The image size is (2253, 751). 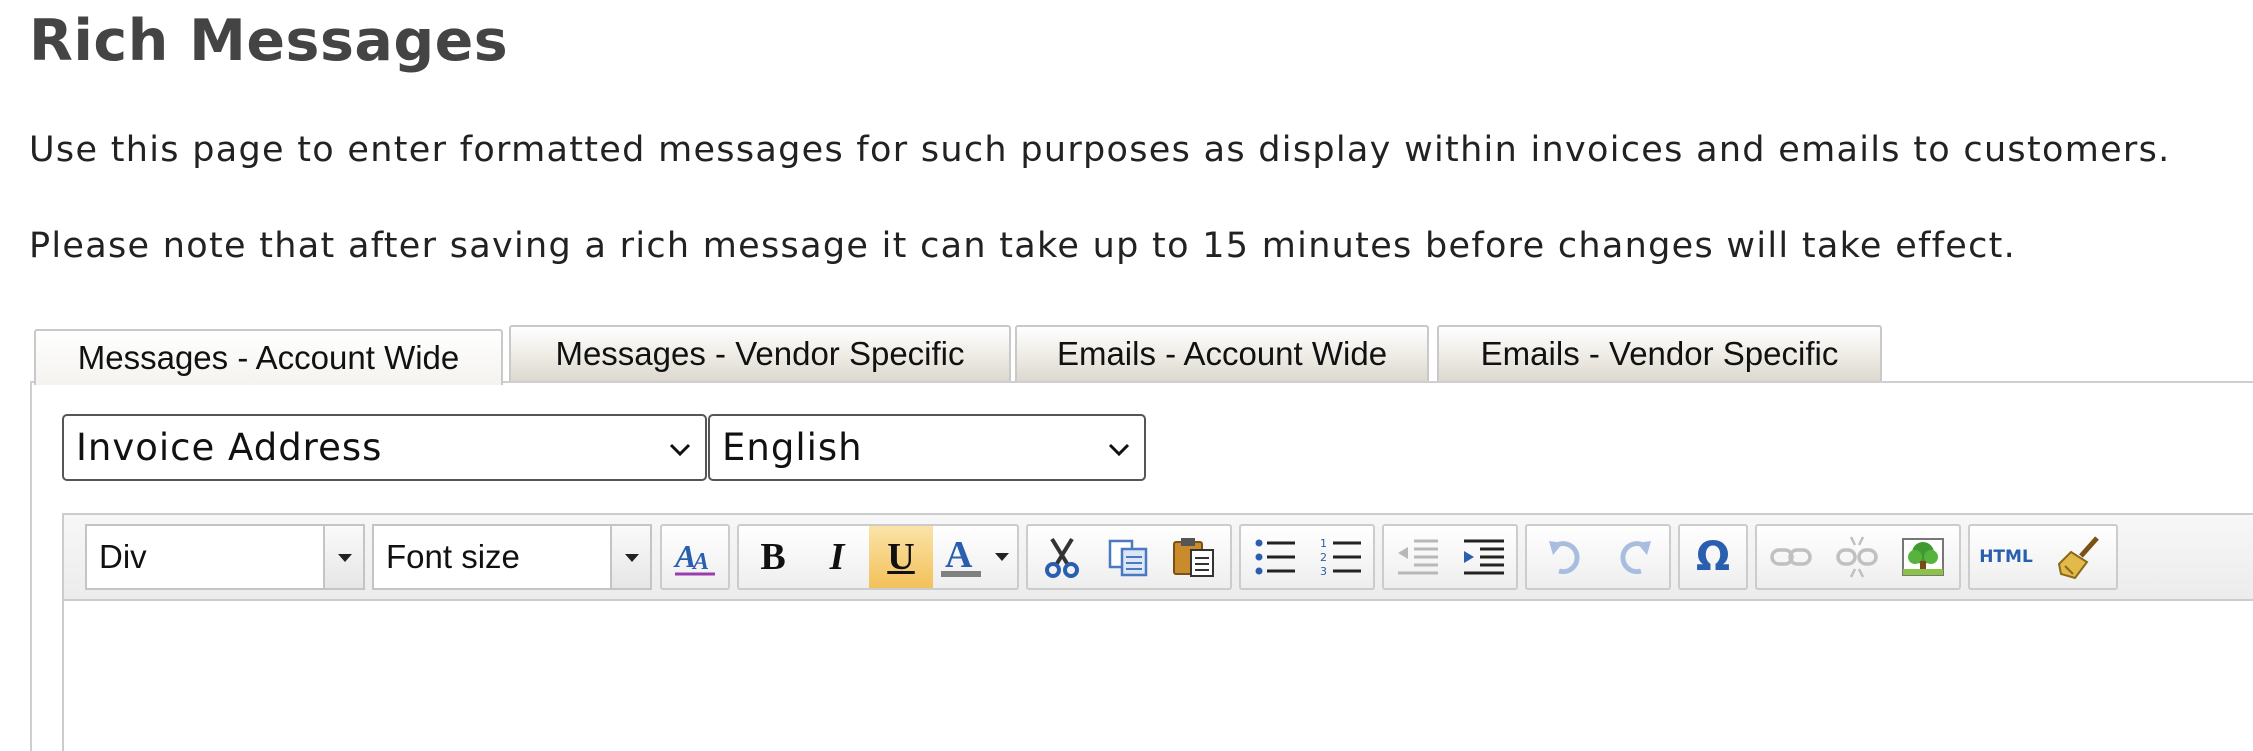 I want to click on list-group: 1 2 3, so click(x=1307, y=557).